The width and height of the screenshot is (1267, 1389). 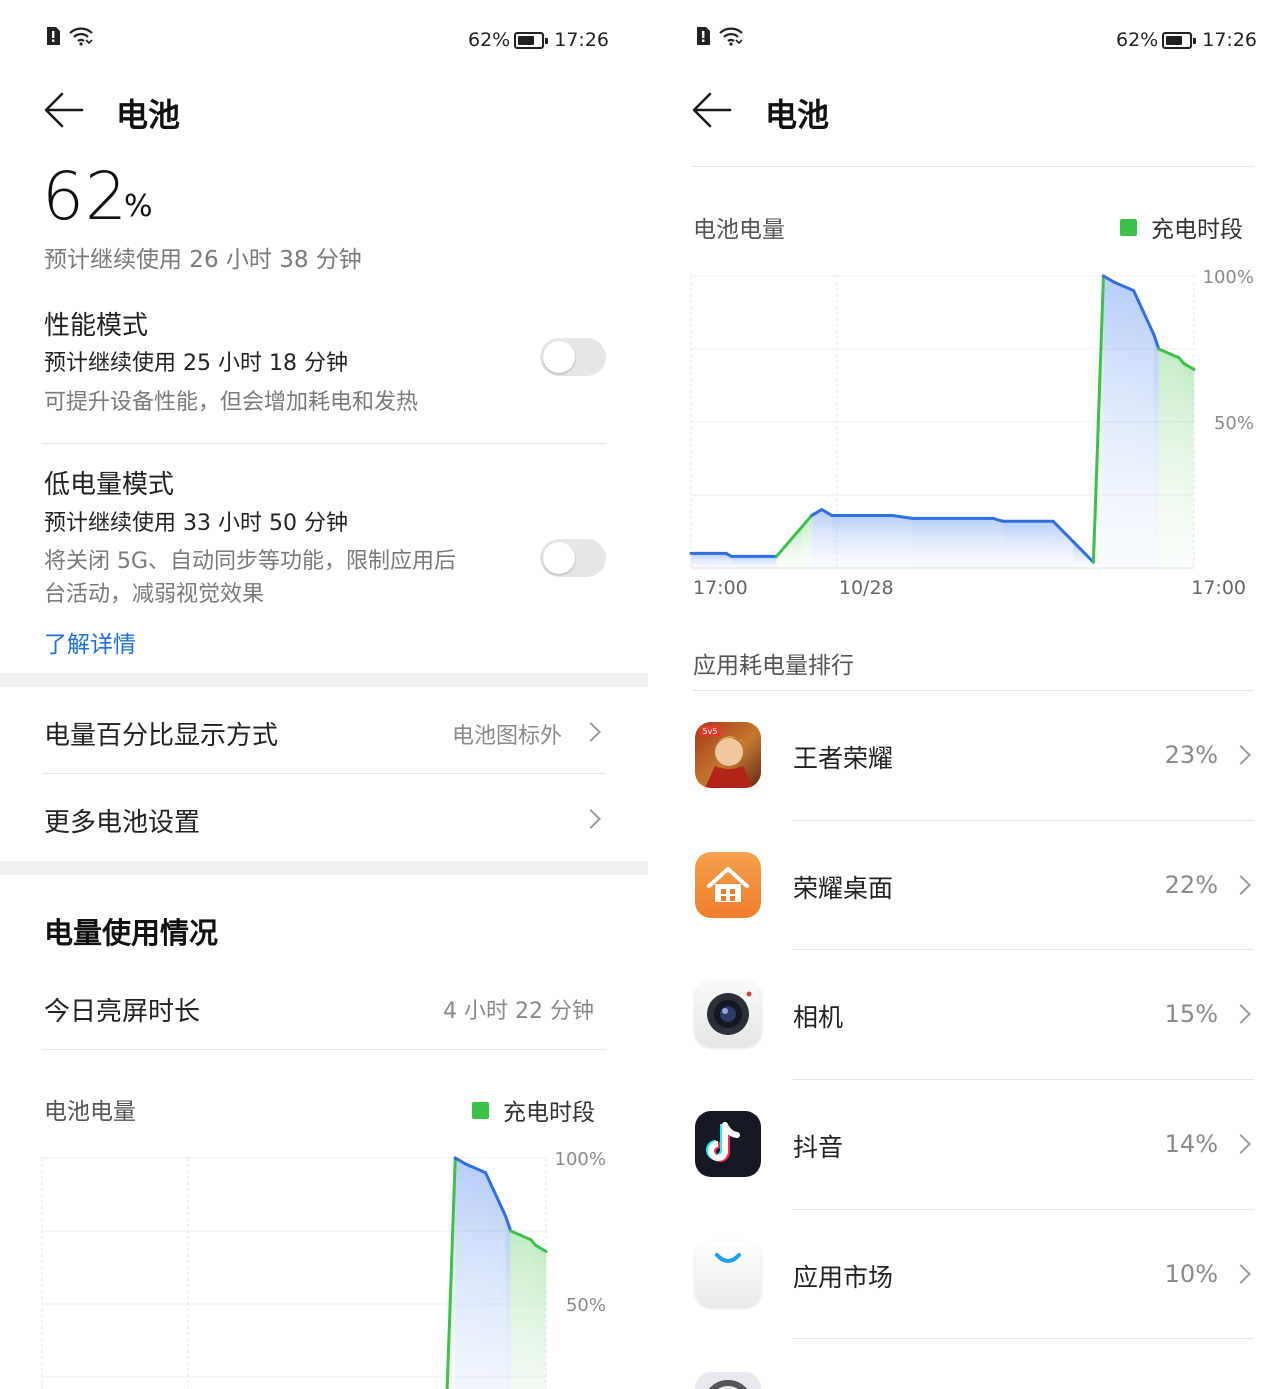 What do you see at coordinates (1191, 885) in the screenshot?
I see `app-percent: 22%` at bounding box center [1191, 885].